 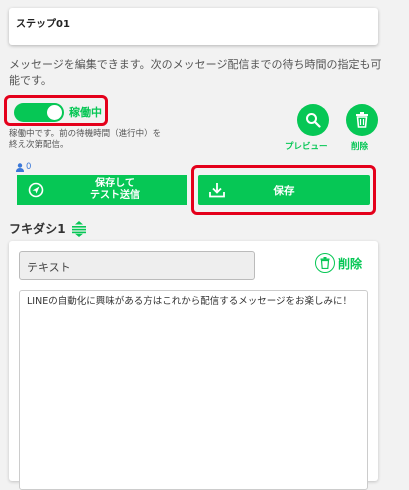 I want to click on save-label: 保存, so click(x=284, y=191).